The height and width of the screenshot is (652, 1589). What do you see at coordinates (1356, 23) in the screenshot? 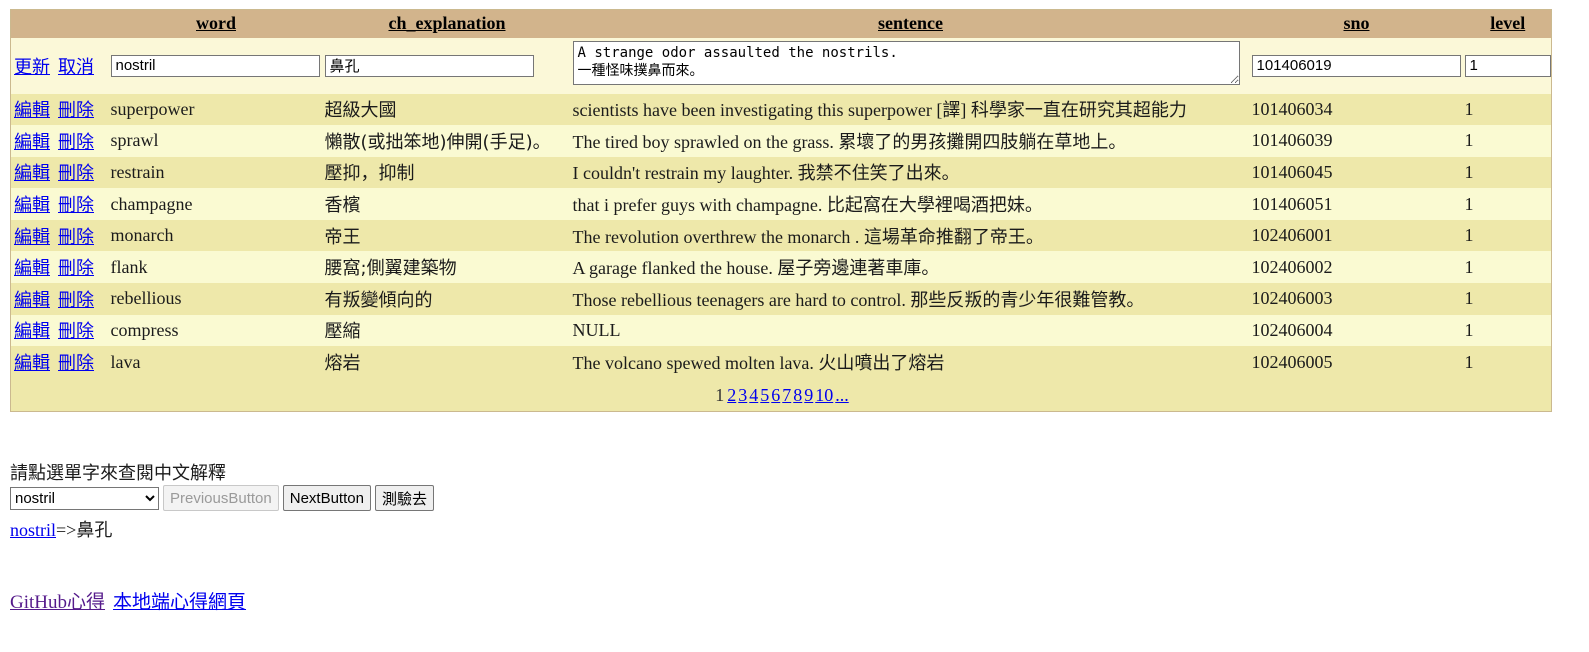
I see `sort-sno-link: sno` at bounding box center [1356, 23].